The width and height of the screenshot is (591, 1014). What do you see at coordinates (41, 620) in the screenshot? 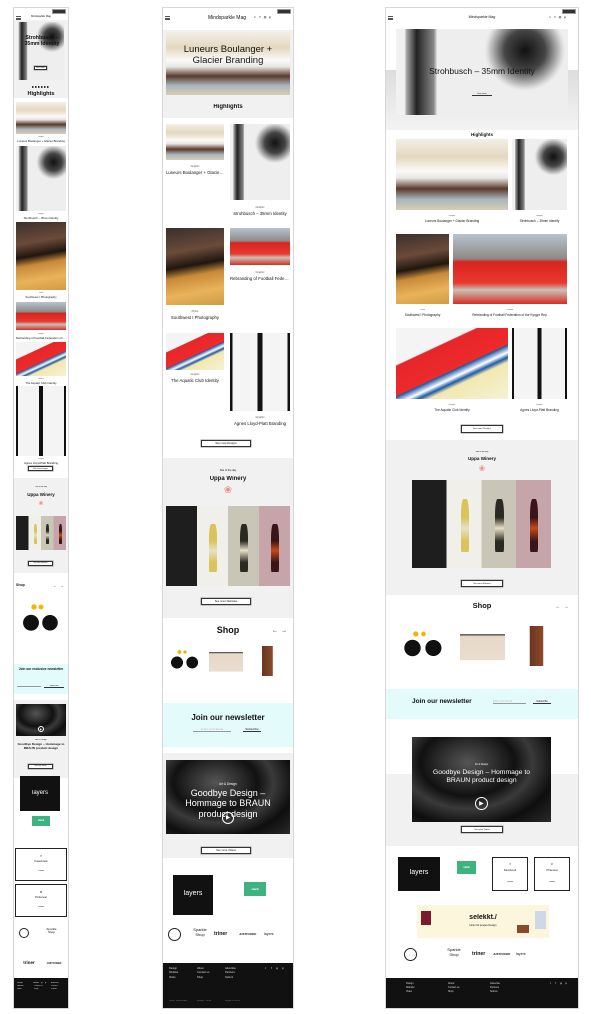
I see `shop-product-ping-pong` at bounding box center [41, 620].